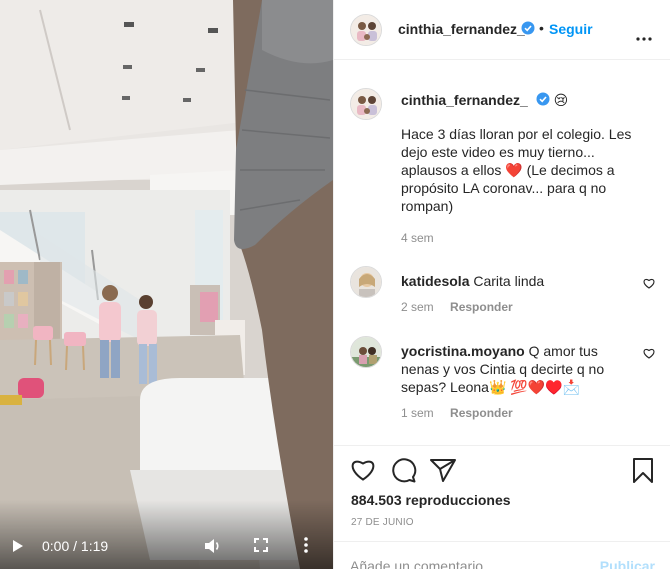 This screenshot has height=569, width=670. Describe the element at coordinates (382, 522) in the screenshot. I see `post-date: 27 DE JUNIO` at that location.